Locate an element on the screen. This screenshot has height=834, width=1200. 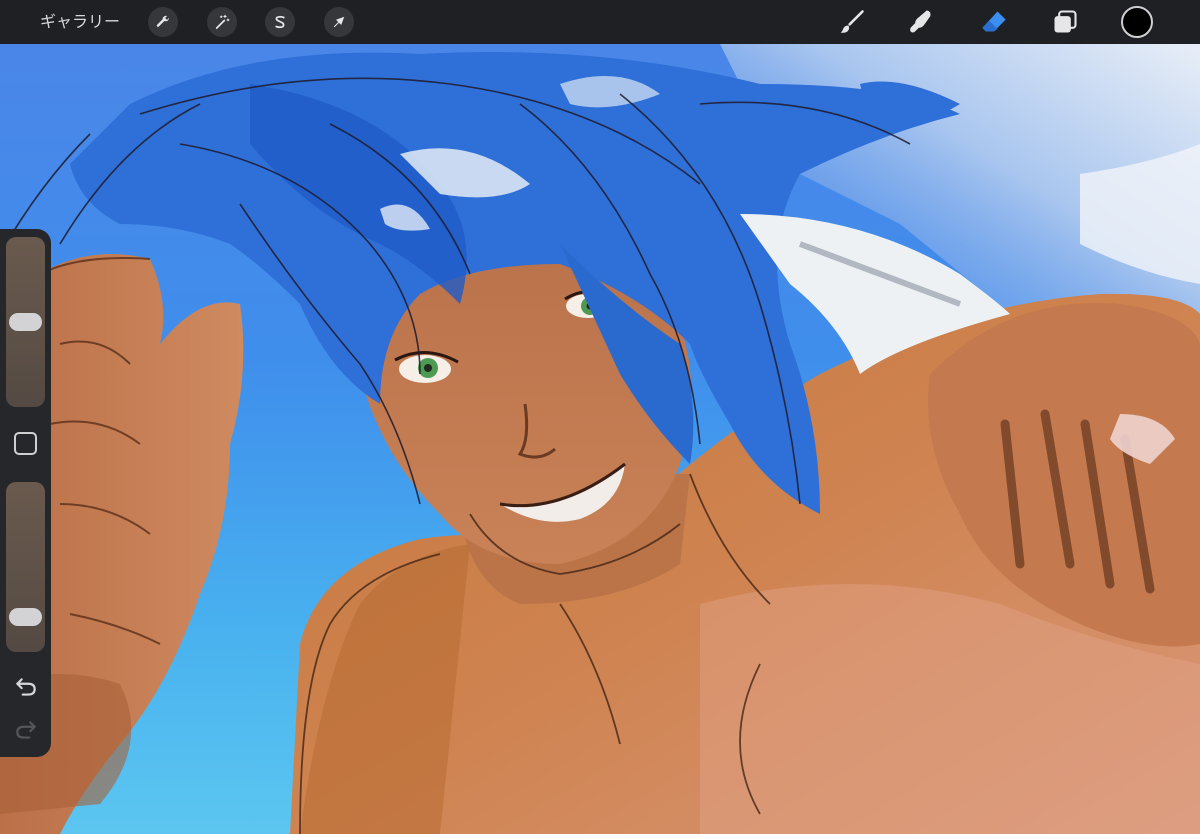
adjustments-button is located at coordinates (222, 22).